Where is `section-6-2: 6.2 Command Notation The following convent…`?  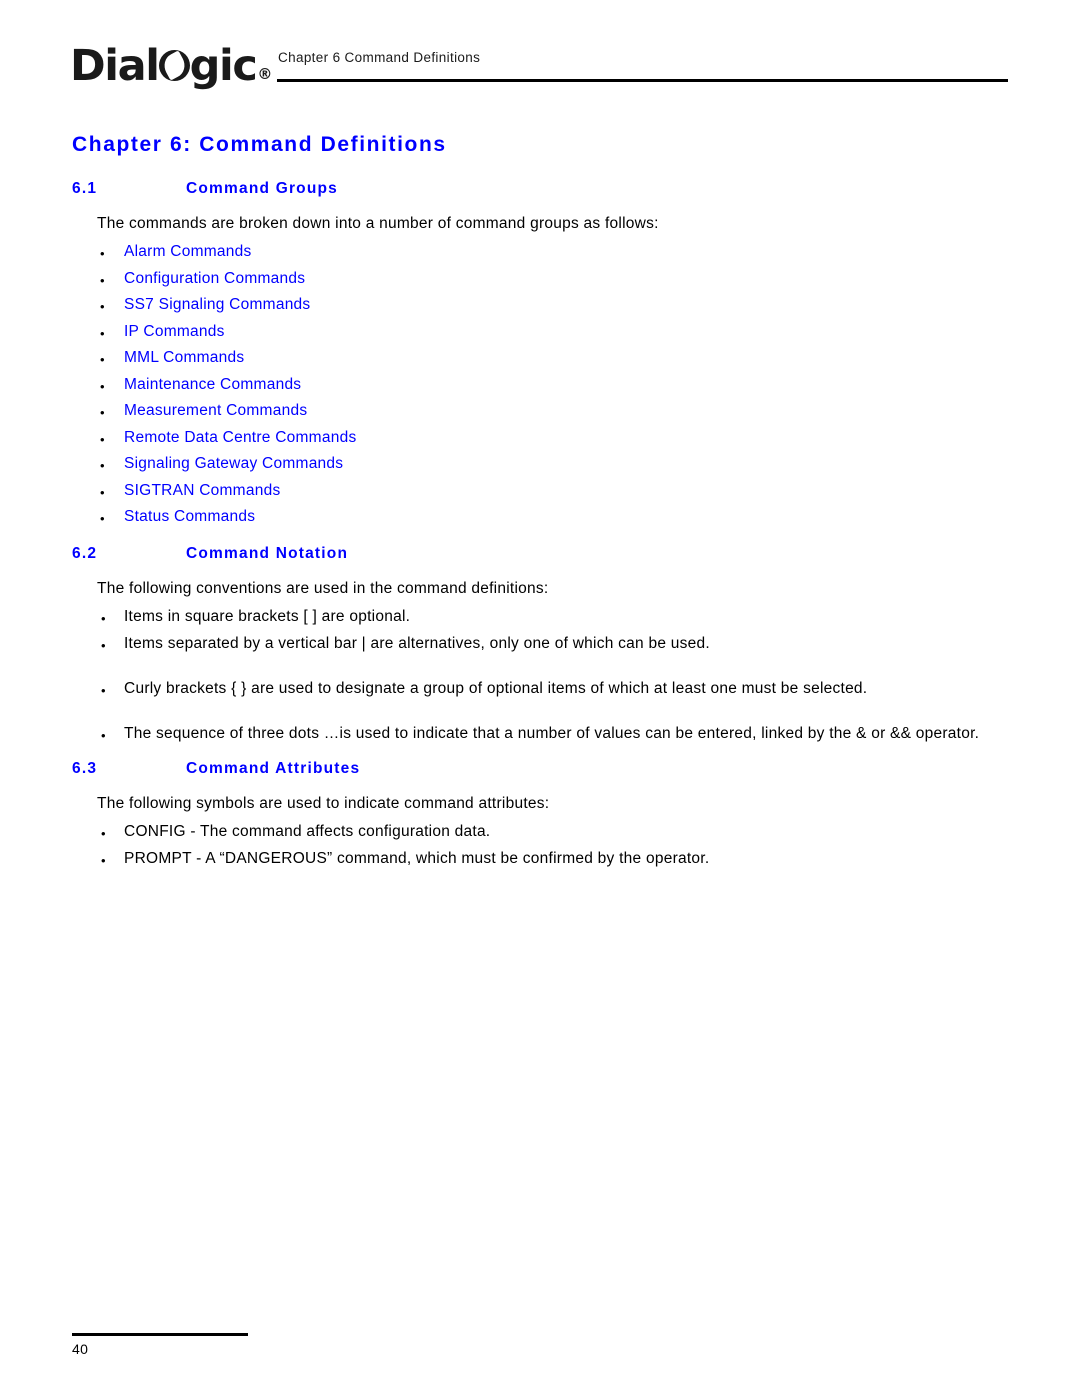 section-6-2: 6.2 Command Notation The following convent… is located at coordinates (540, 643).